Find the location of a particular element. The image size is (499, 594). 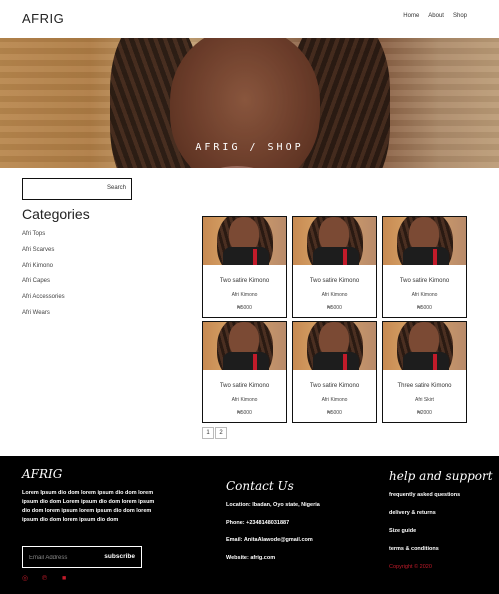

product-name: Three satire Kimono is located at coordinates (424, 386).